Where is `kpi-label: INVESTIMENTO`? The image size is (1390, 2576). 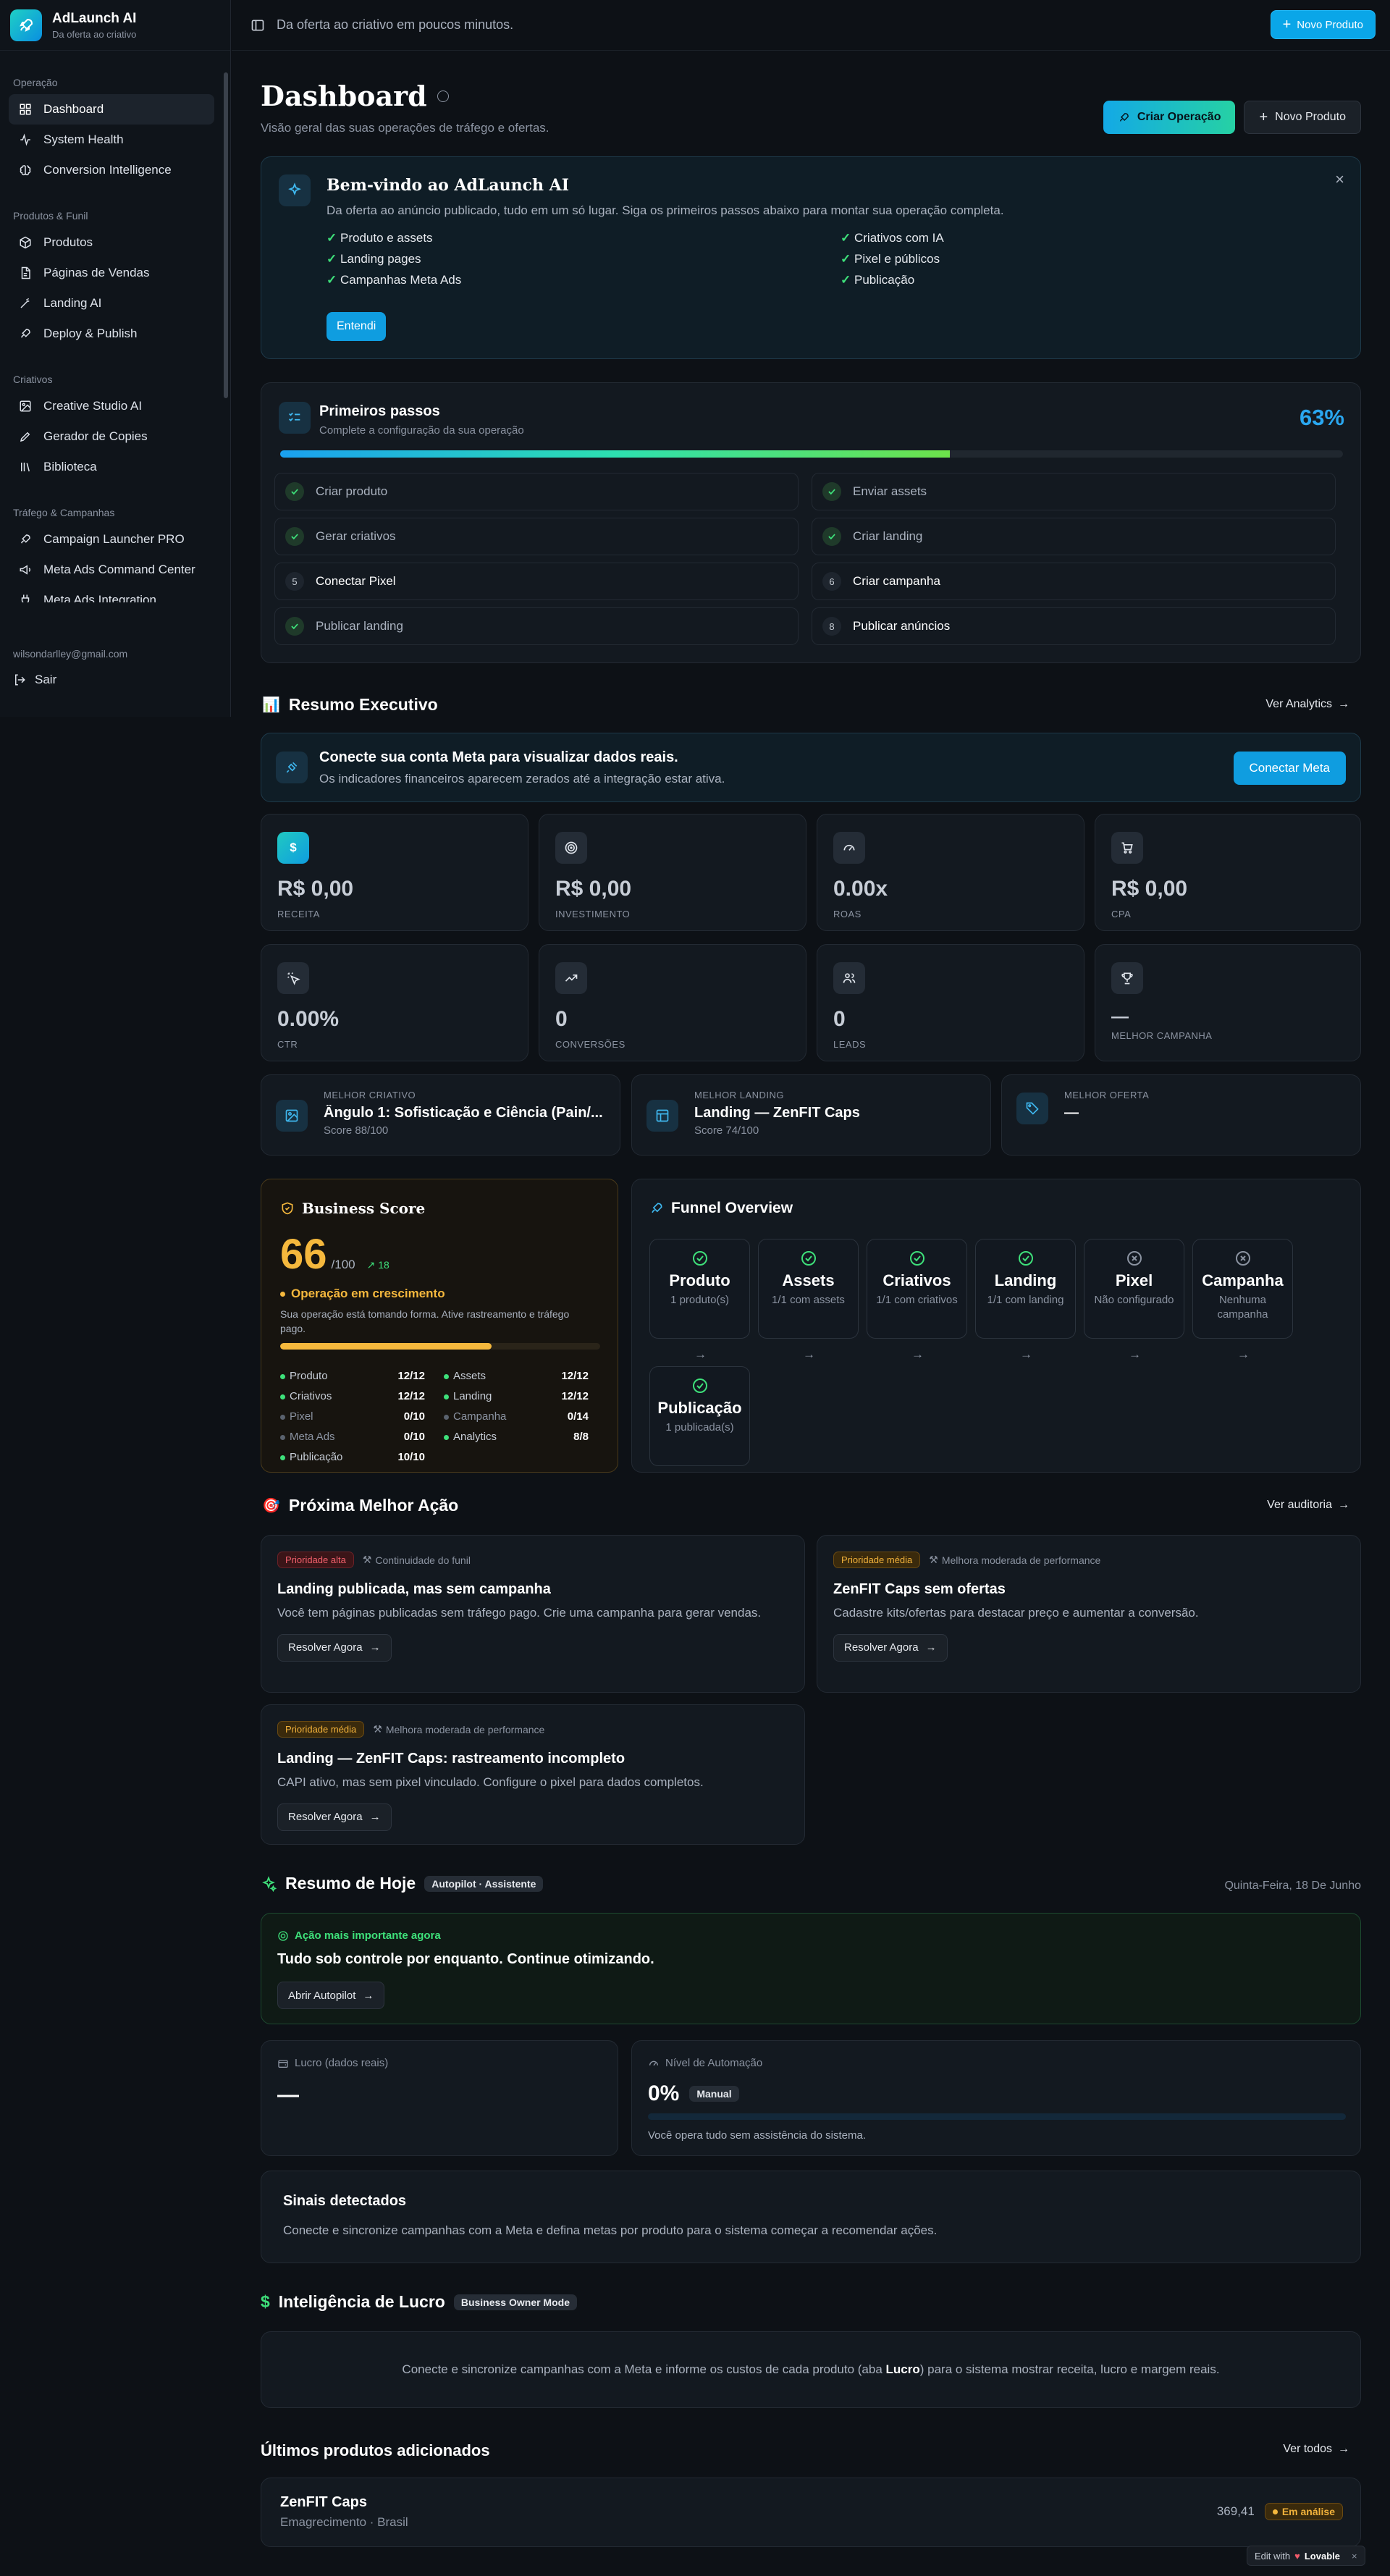 kpi-label: INVESTIMENTO is located at coordinates (593, 914).